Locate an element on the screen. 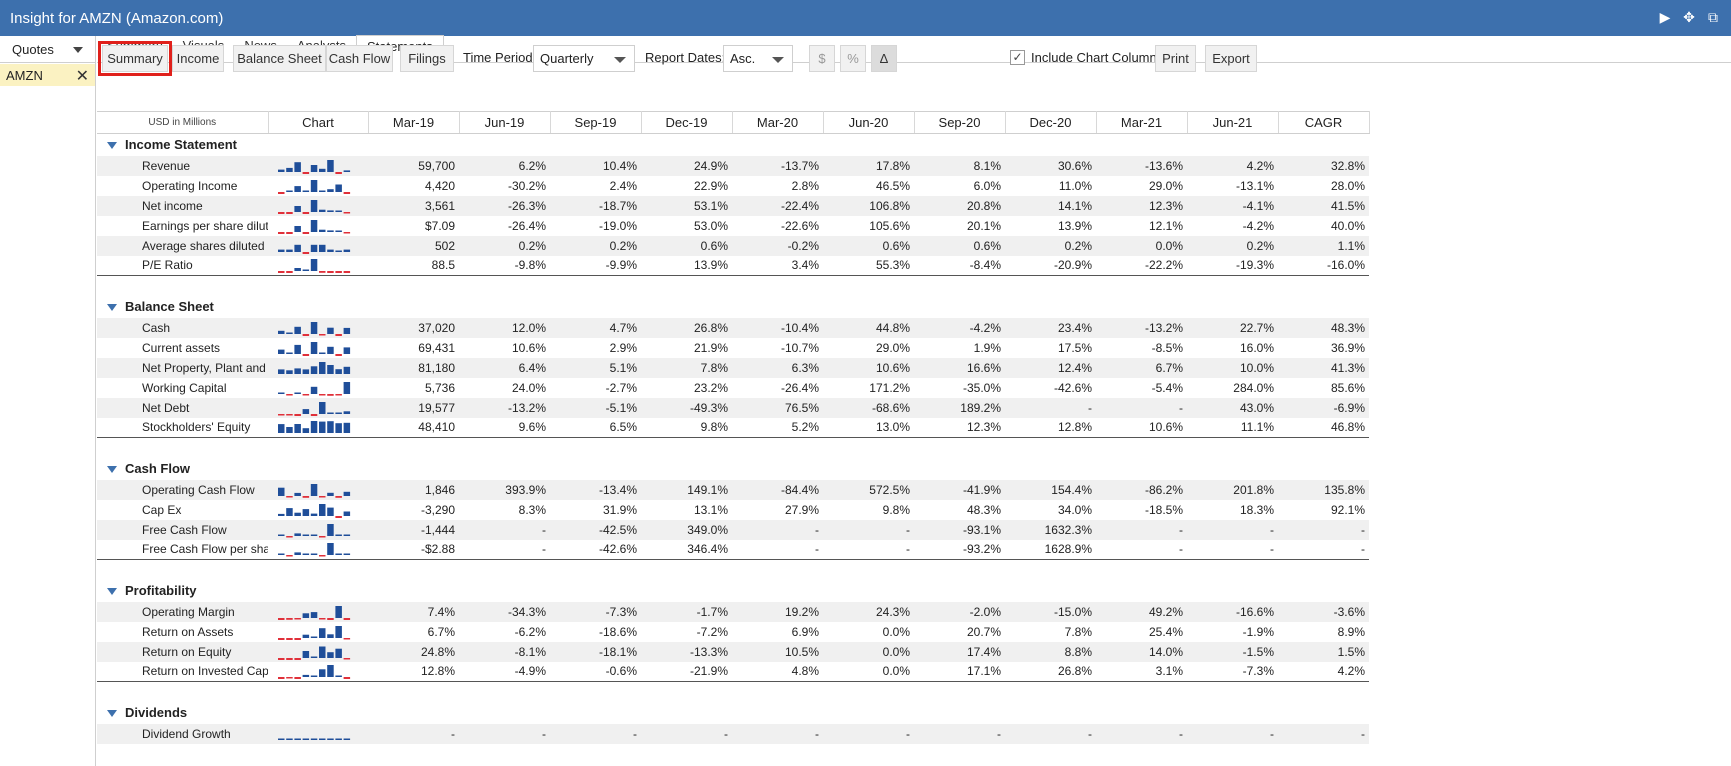 This screenshot has width=1731, height=766. column-header: Dec-20 is located at coordinates (1051, 122).